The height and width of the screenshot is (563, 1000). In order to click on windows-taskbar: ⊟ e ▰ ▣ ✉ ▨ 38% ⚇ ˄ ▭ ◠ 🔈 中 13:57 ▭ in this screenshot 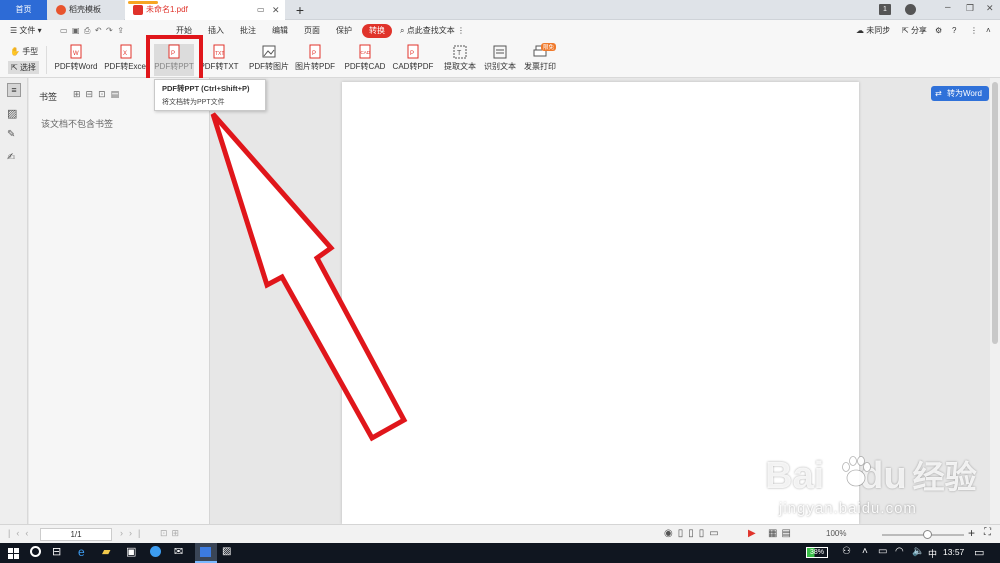, I will do `click(500, 553)`.